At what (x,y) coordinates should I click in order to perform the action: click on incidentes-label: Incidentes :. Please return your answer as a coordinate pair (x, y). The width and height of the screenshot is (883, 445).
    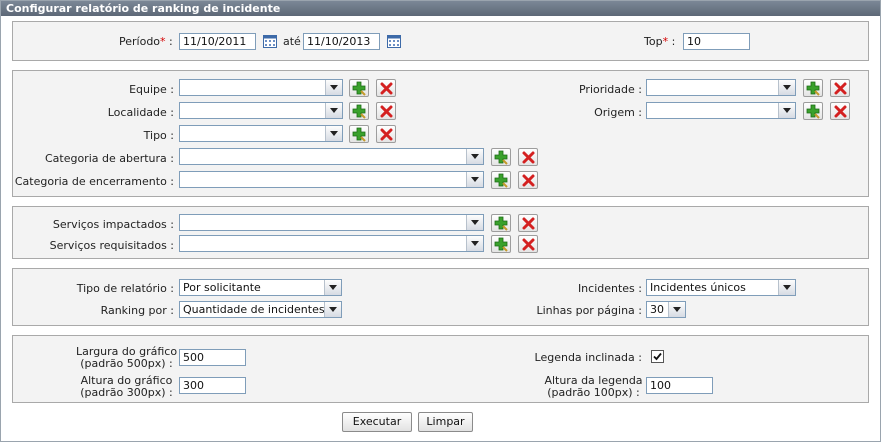
    Looking at the image, I should click on (609, 288).